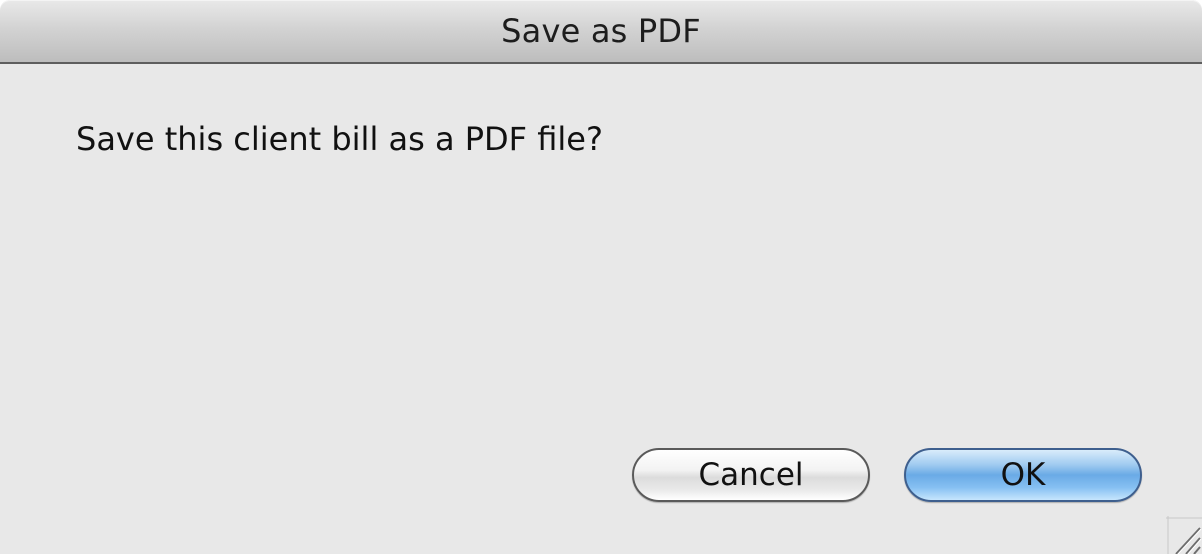 The height and width of the screenshot is (554, 1202). Describe the element at coordinates (339, 139) in the screenshot. I see `dialog-message: Save this client bill as a PDF file?` at that location.